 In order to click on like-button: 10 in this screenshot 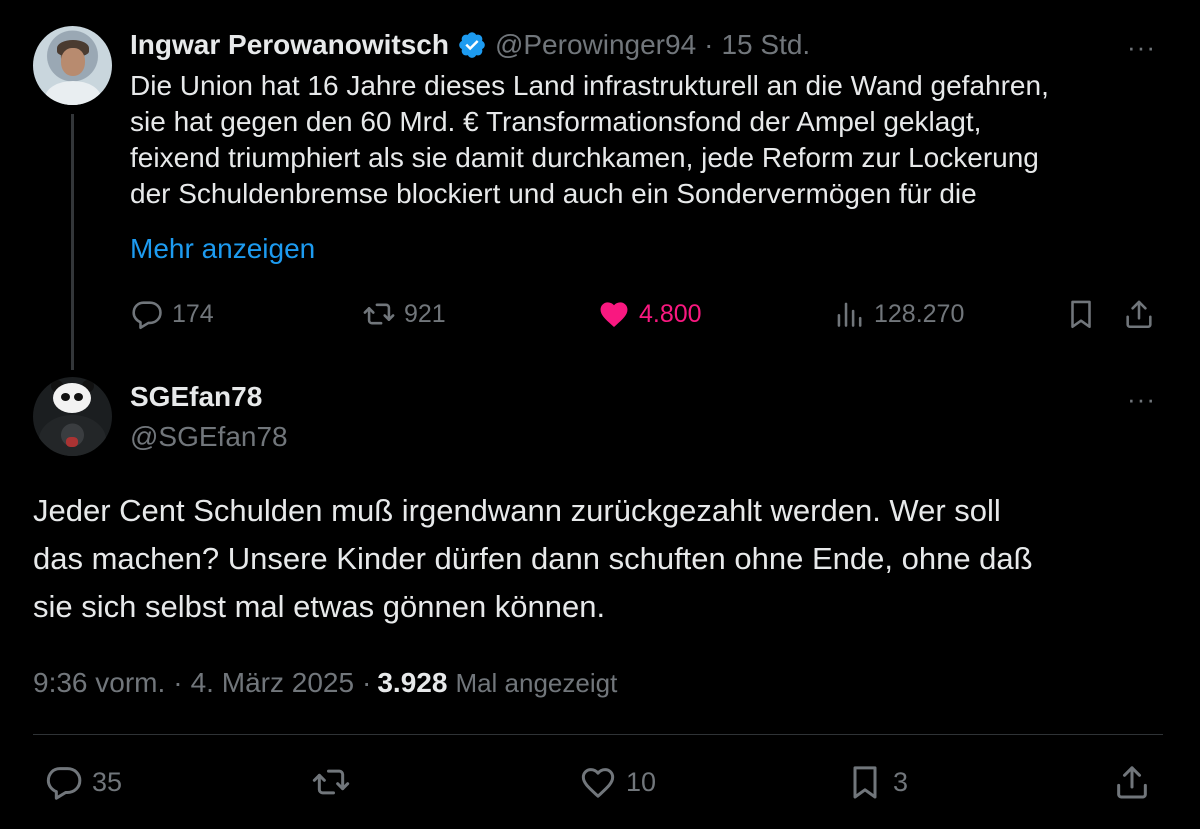, I will do `click(617, 782)`.